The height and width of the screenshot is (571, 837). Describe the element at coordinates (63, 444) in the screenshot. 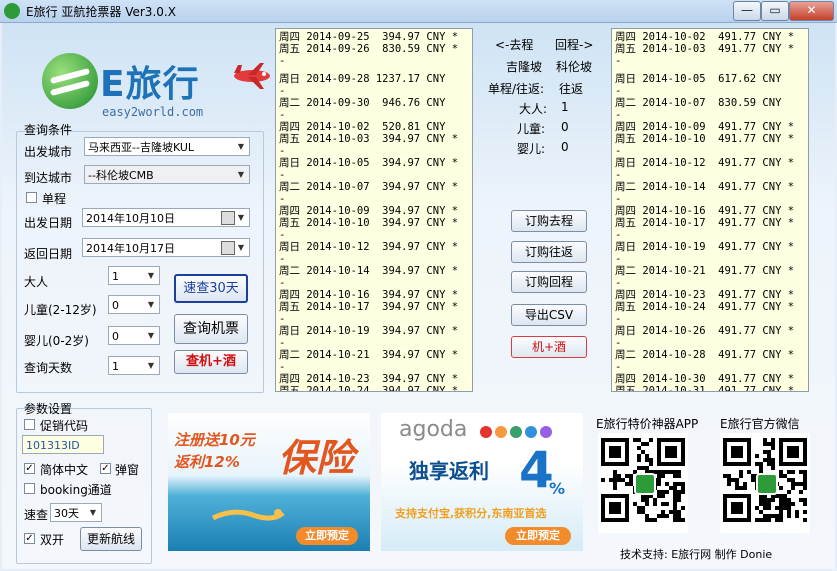

I see `promo-code-input: 101313ID` at that location.